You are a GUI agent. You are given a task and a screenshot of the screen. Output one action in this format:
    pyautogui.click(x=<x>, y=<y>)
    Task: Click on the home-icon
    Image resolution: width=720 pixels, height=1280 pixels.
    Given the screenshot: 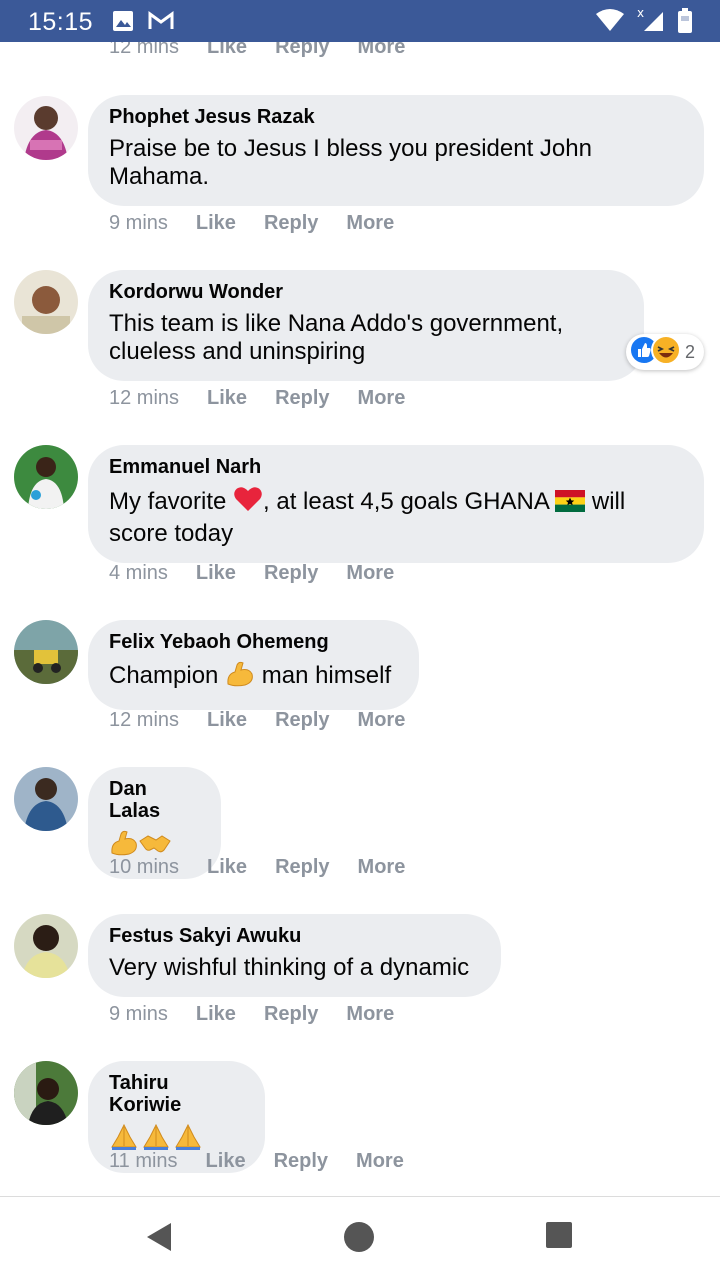 What is the action you would take?
    pyautogui.click(x=359, y=1239)
    